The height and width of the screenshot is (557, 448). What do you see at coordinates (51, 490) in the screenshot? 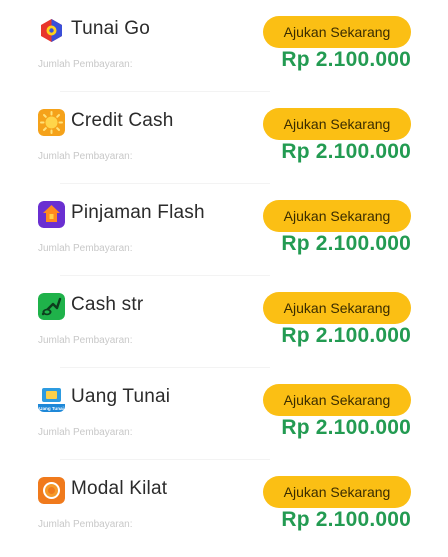
I see `modal-kilat-logo-icon` at bounding box center [51, 490].